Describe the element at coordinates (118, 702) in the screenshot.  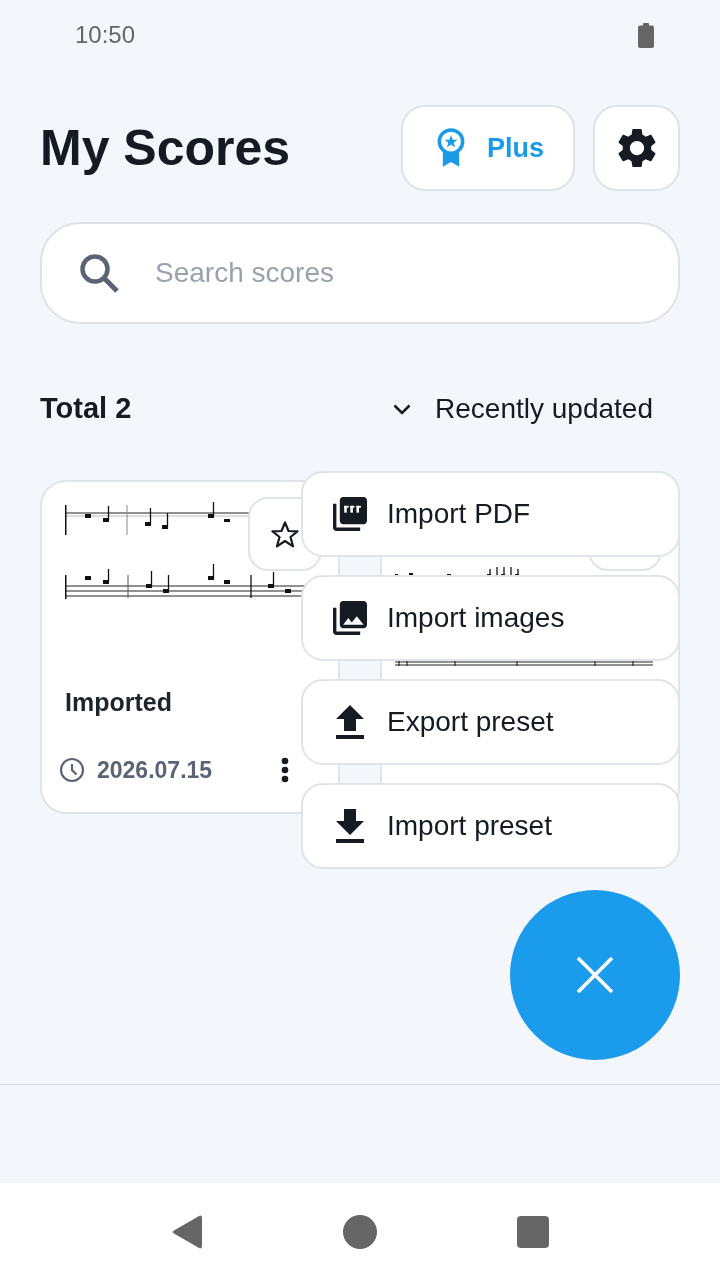
I see `score-title: Imported` at that location.